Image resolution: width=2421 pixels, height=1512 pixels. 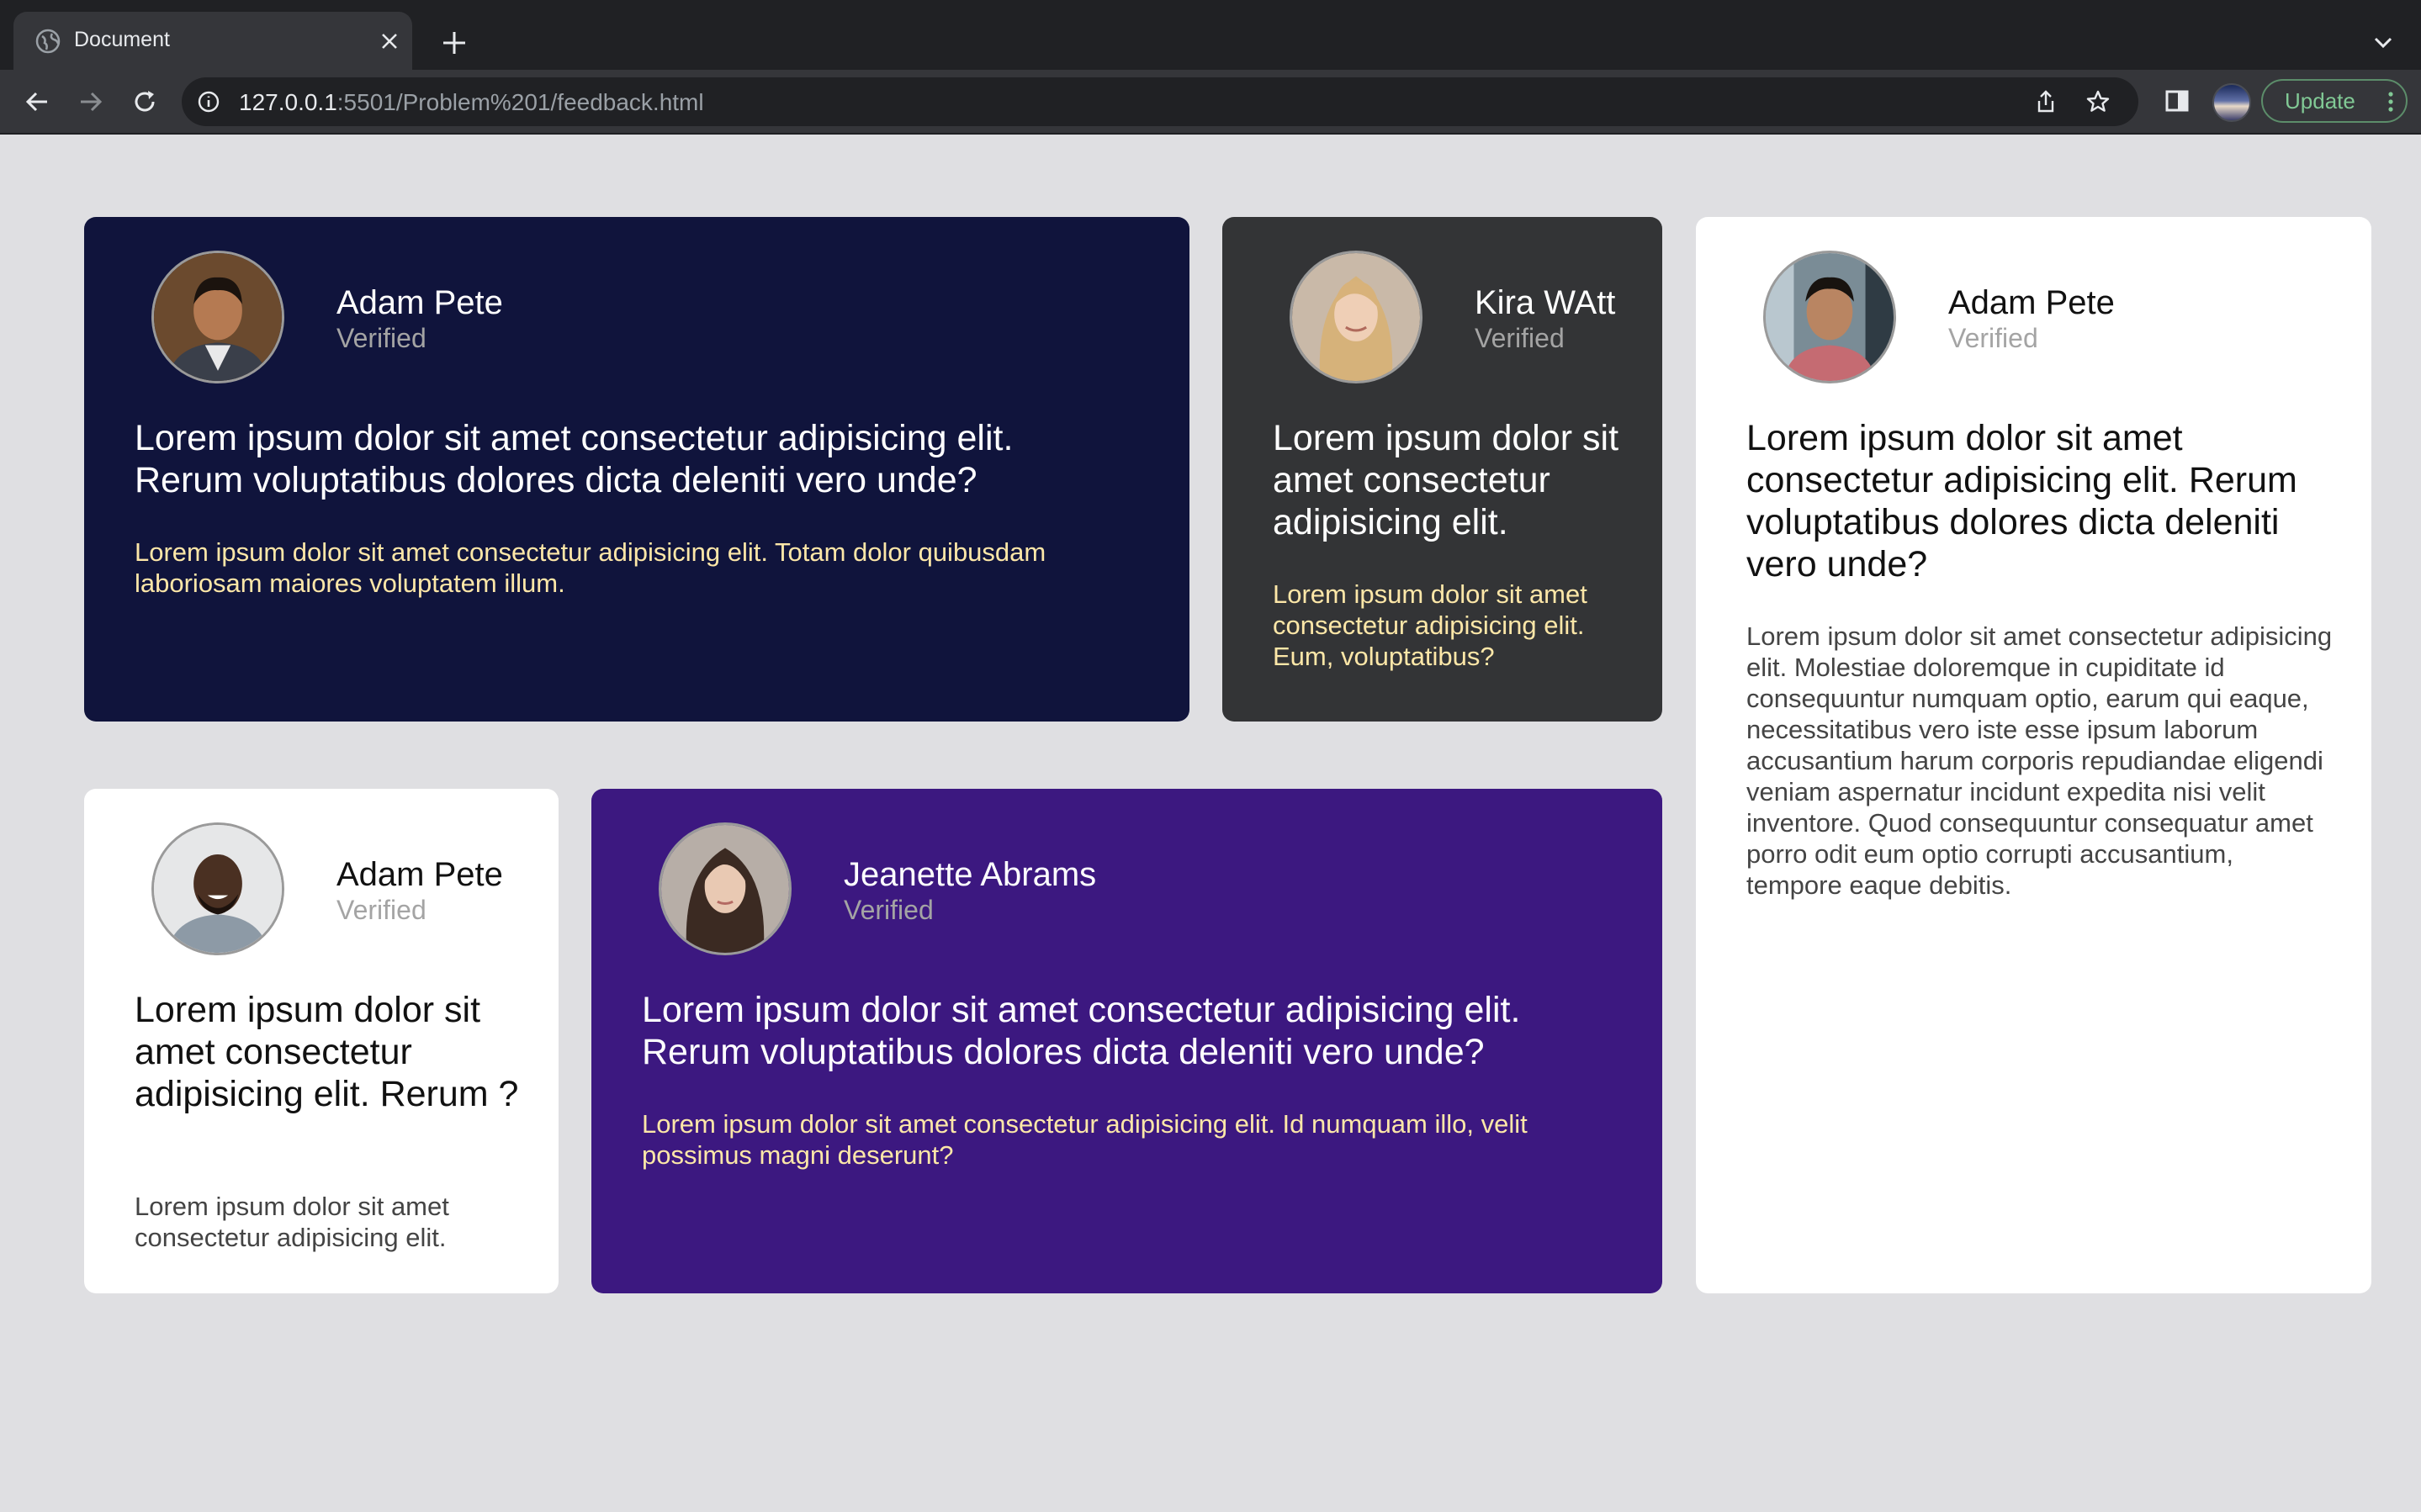 What do you see at coordinates (520, 102) in the screenshot?
I see `url-path: :5501/Problem%201/feedback.html` at bounding box center [520, 102].